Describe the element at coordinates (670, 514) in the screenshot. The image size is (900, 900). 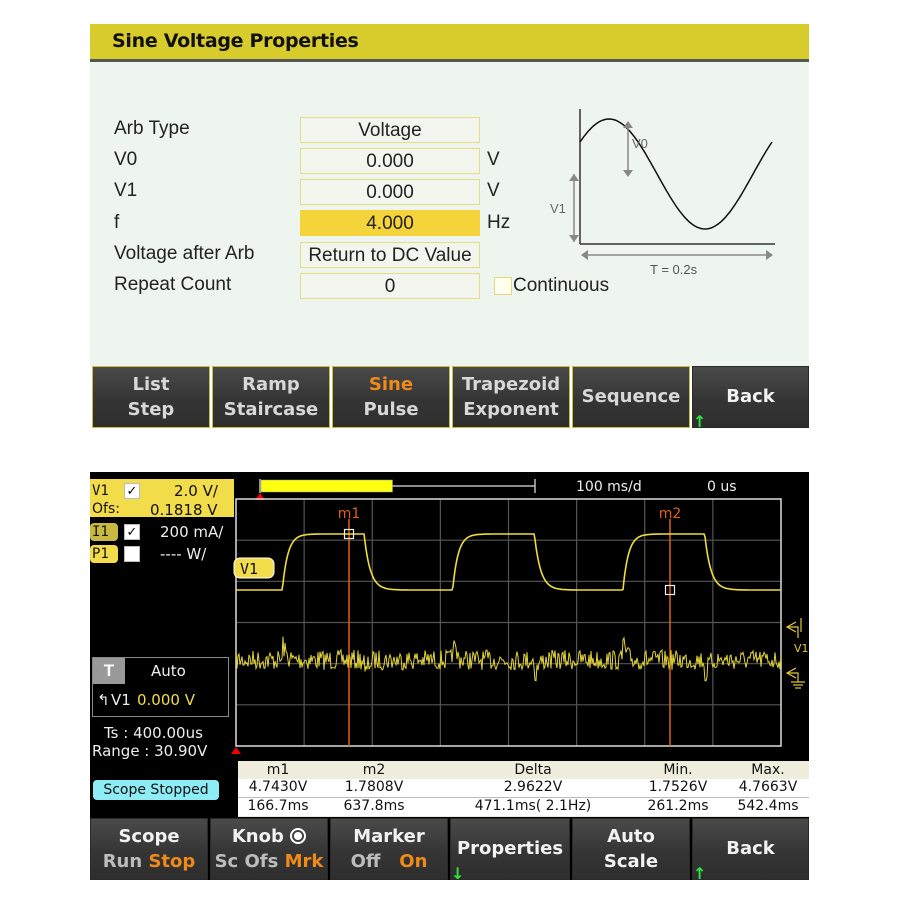
I see `marker-m2-label: m2` at that location.